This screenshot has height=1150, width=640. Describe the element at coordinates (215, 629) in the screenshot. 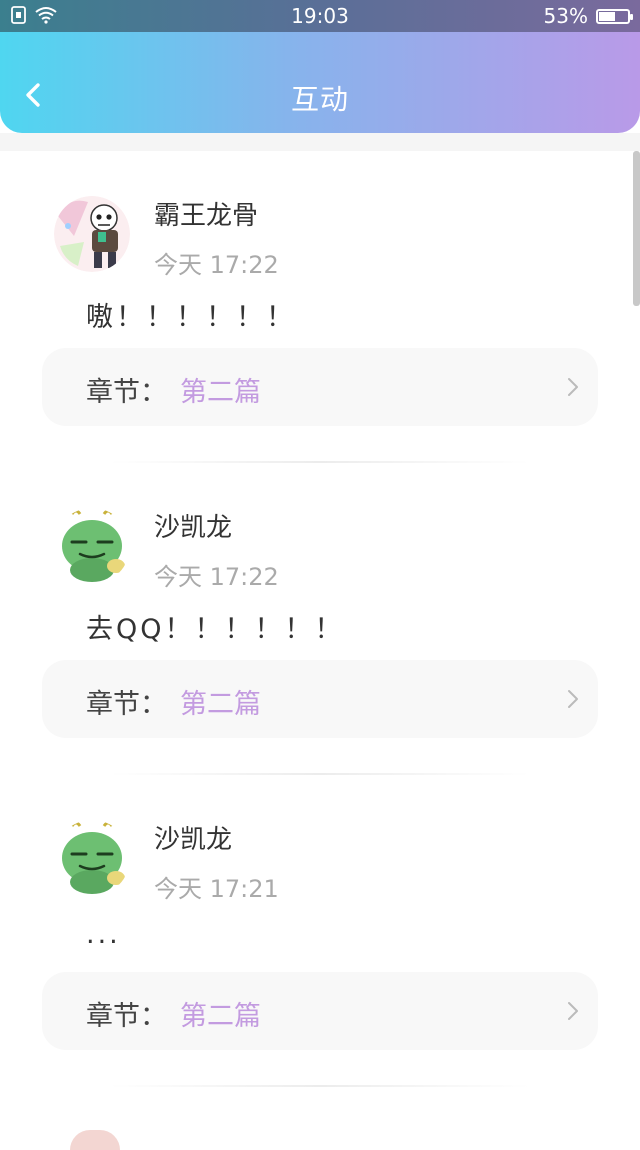

I see `comment-content: 去QQ！！！！！！` at that location.